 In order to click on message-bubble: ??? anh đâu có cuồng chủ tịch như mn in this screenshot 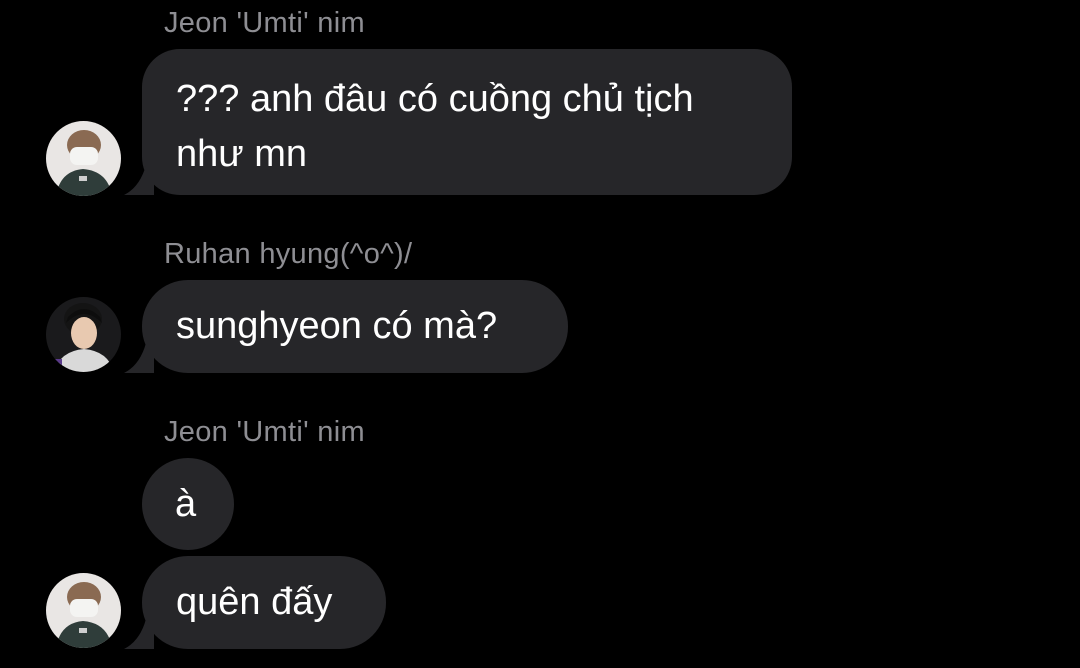, I will do `click(467, 122)`.